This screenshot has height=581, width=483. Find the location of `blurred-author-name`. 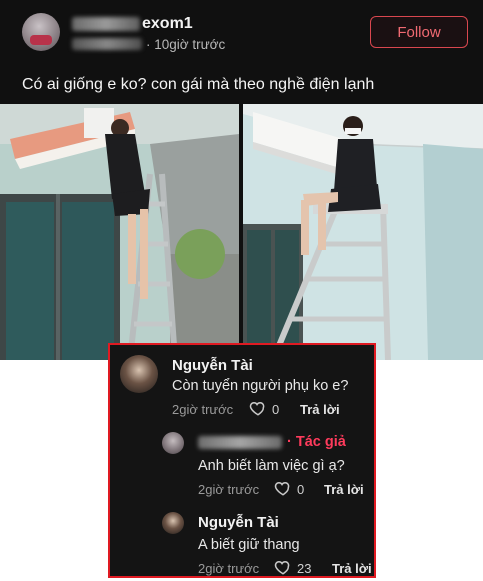

blurred-author-name is located at coordinates (240, 442).